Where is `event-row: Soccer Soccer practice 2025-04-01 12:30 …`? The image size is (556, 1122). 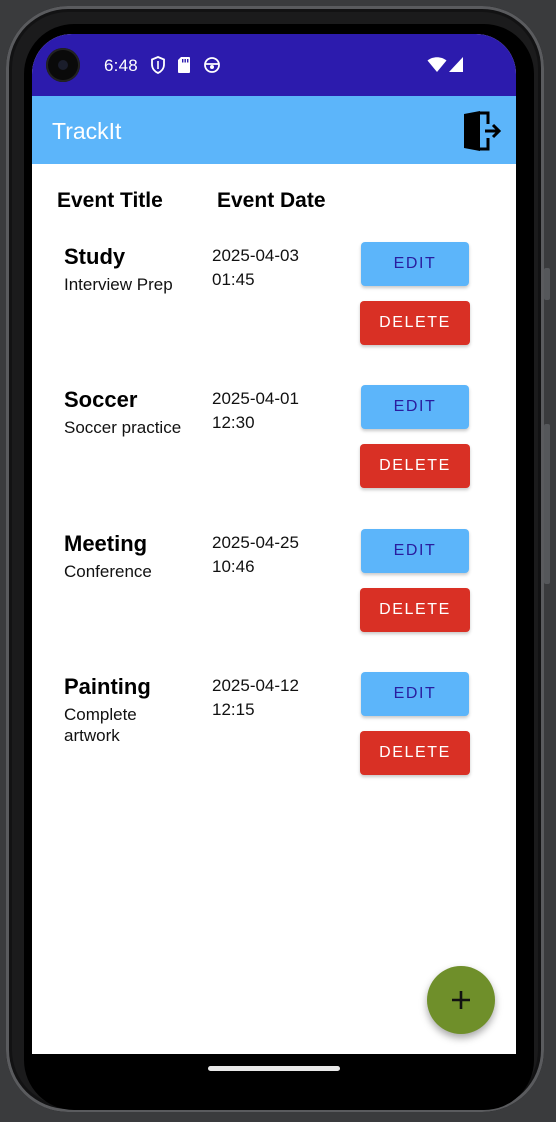
event-row: Soccer Soccer practice 2025-04-01 12:30 … is located at coordinates (274, 456).